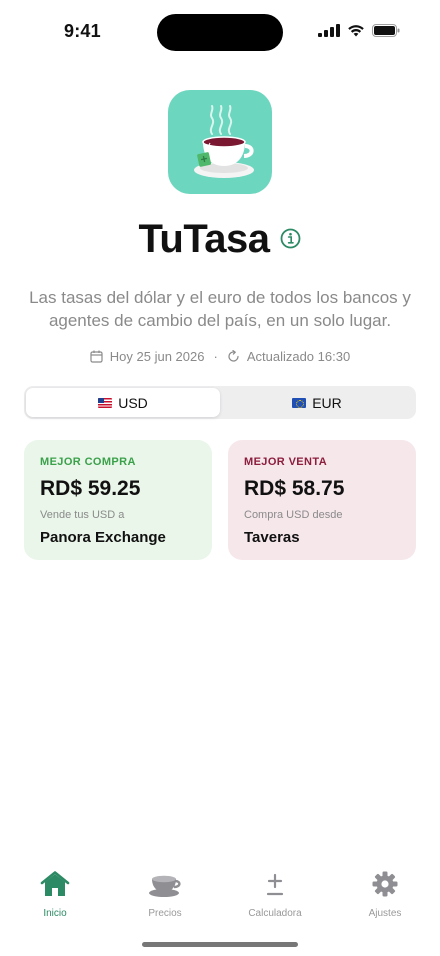 This screenshot has height=956, width=440. Describe the element at coordinates (356, 33) in the screenshot. I see `wifi-icon` at that location.